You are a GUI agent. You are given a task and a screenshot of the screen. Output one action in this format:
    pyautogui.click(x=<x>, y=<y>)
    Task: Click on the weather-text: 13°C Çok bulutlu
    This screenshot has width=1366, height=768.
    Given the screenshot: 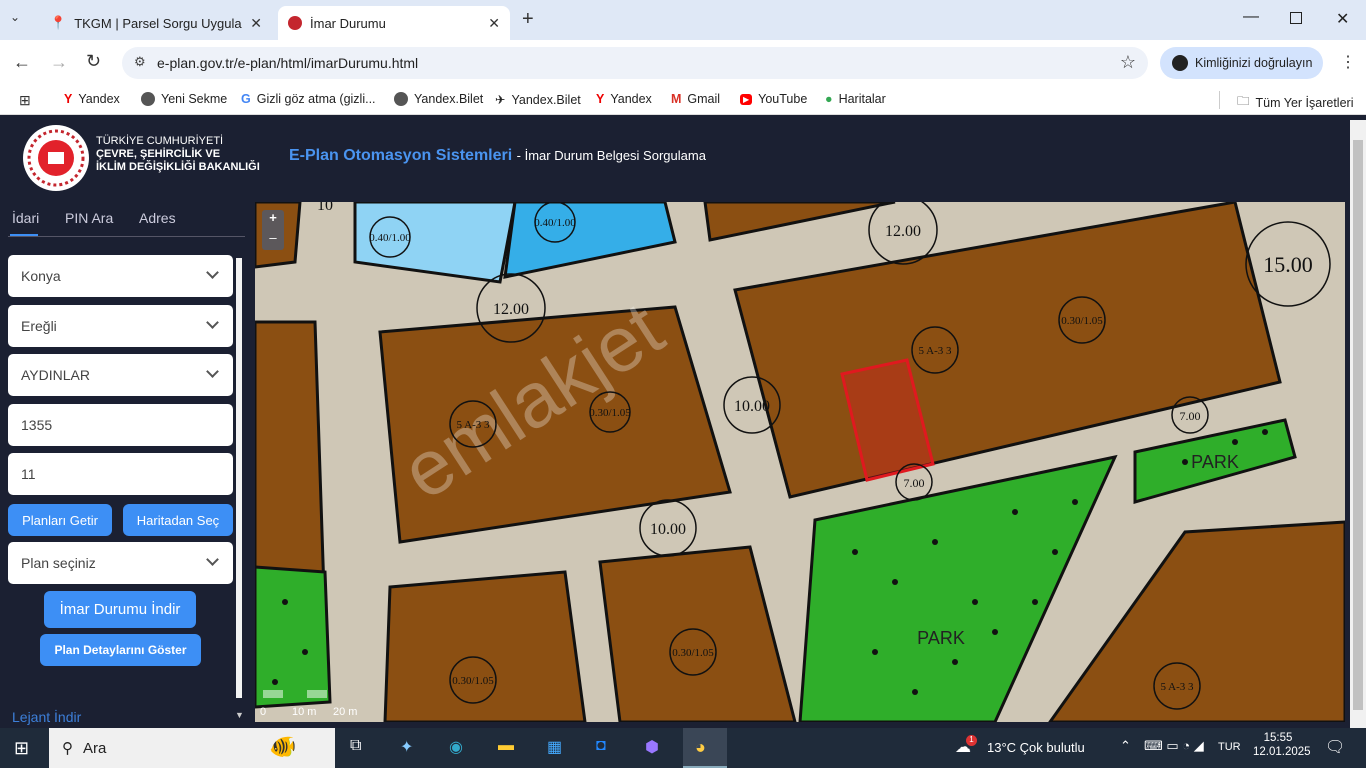 What is the action you would take?
    pyautogui.click(x=1036, y=747)
    